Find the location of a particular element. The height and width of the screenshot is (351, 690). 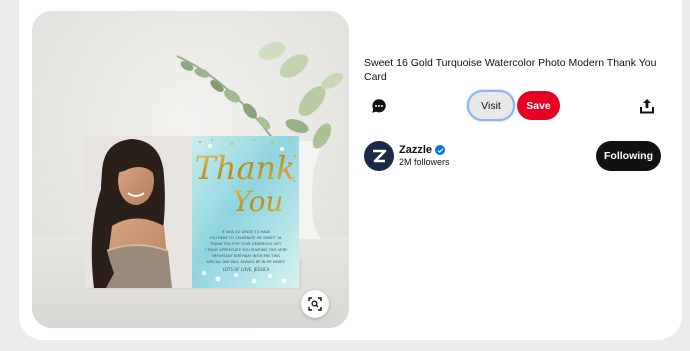

zazzle-logo-icon is located at coordinates (380, 156).